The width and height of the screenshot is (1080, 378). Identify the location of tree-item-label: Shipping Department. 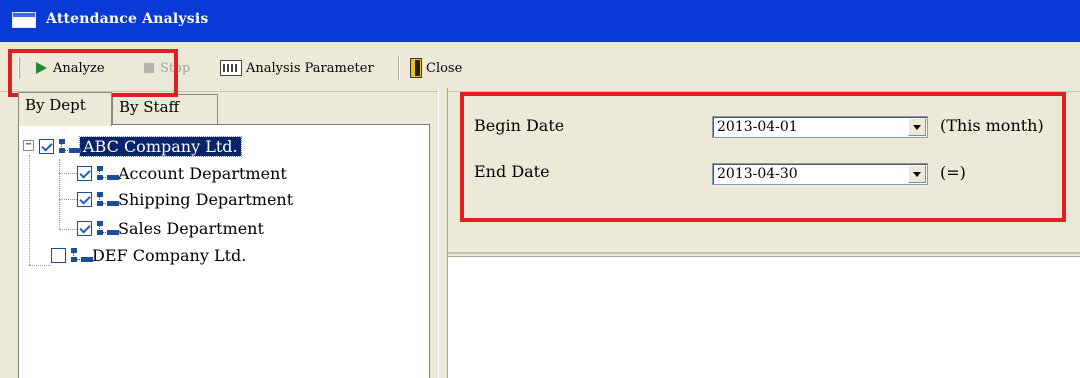
(206, 199).